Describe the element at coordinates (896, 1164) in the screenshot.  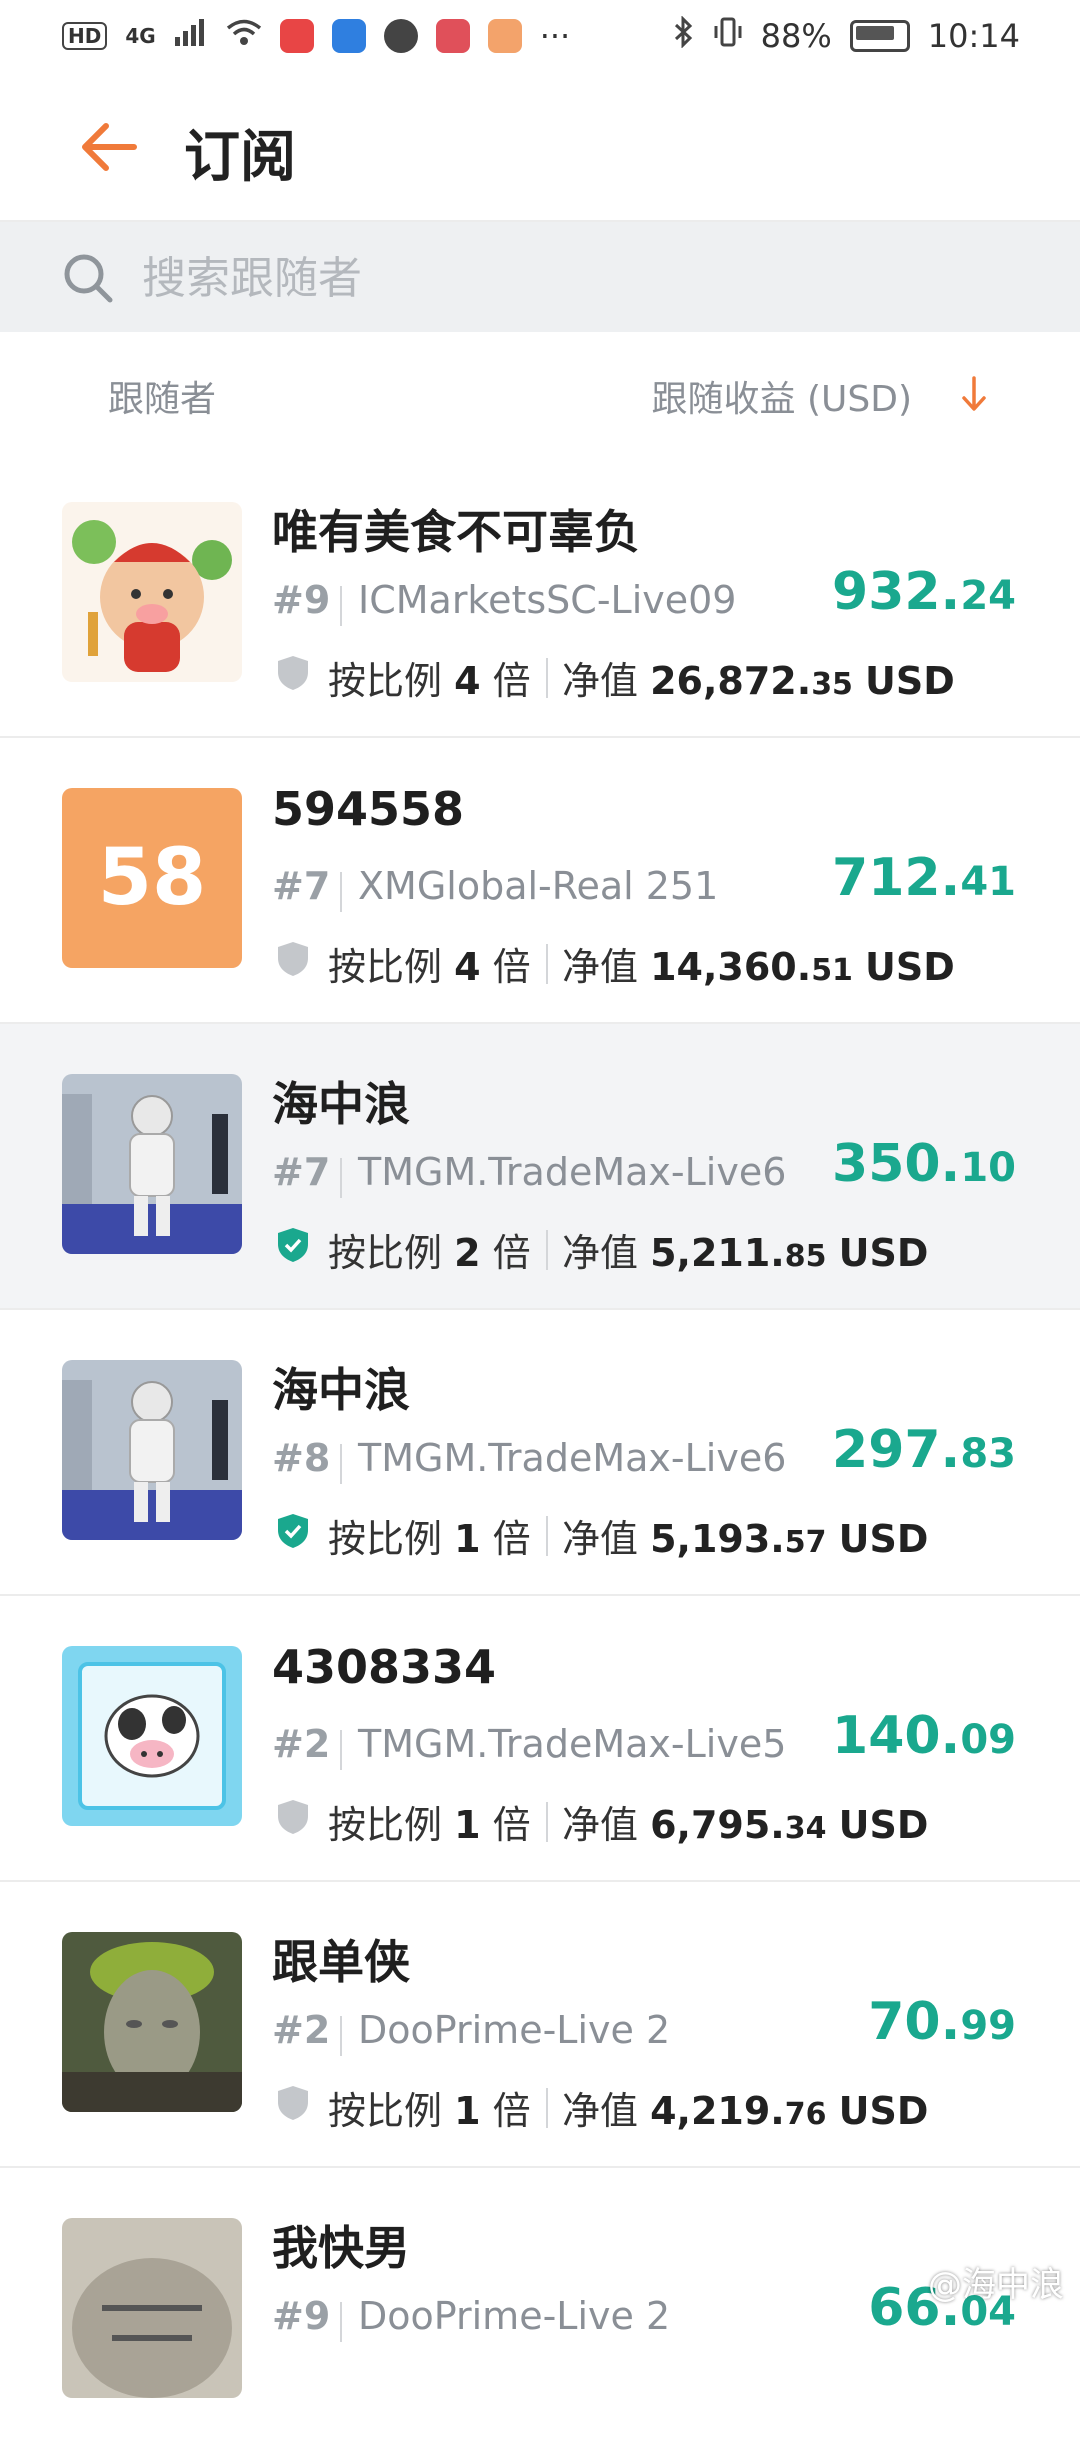
I see `profit-integer: 350.` at that location.